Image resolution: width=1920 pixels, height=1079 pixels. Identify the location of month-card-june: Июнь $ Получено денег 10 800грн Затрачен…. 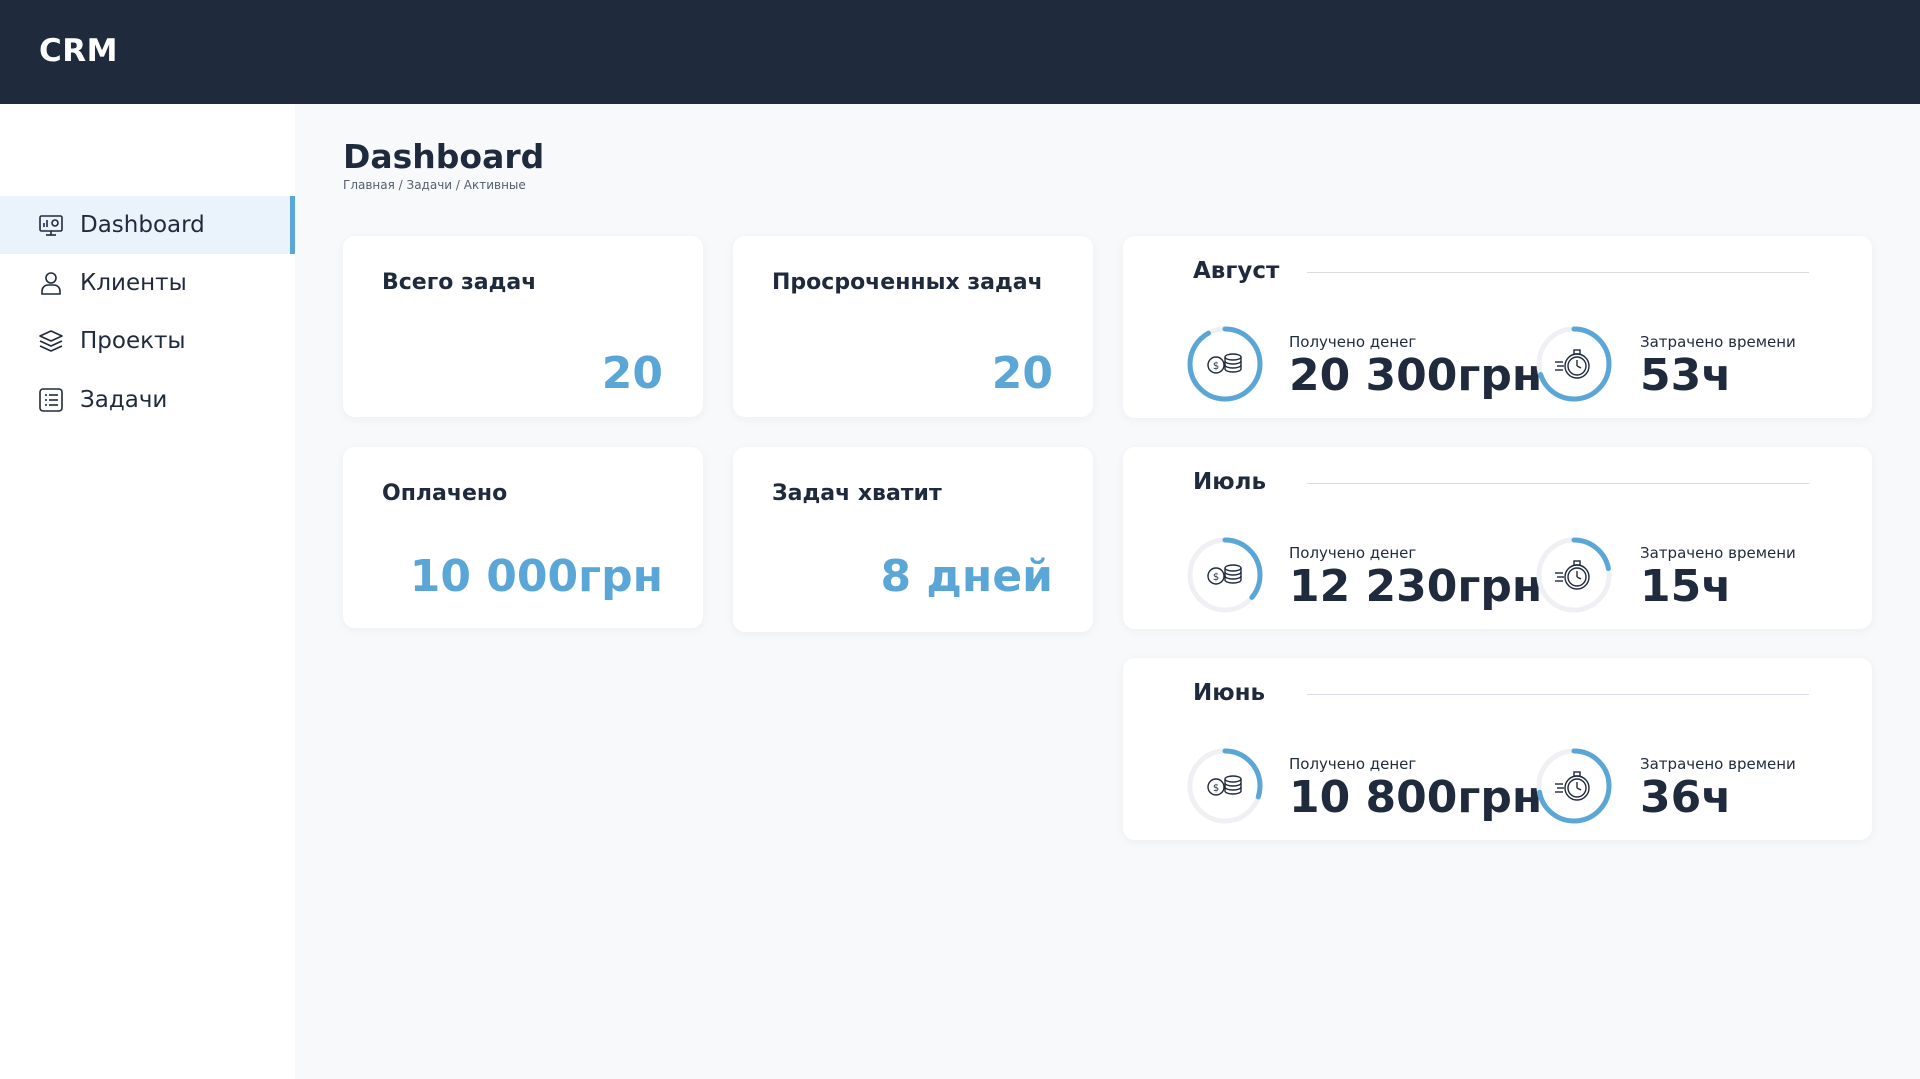
(1497, 749).